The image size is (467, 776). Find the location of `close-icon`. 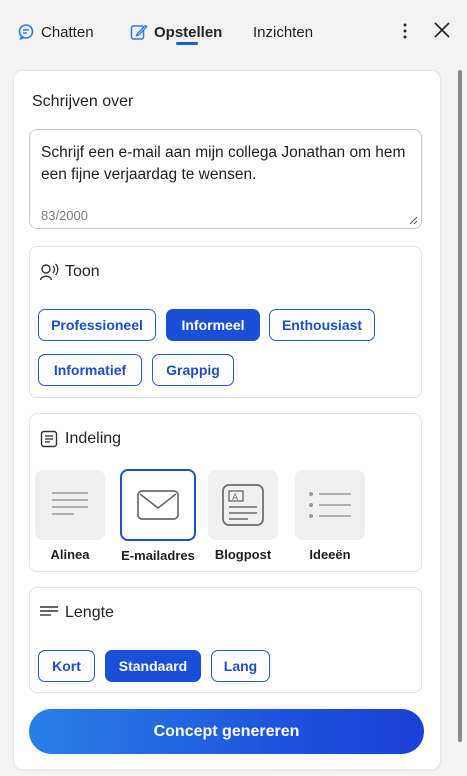

close-icon is located at coordinates (442, 30).